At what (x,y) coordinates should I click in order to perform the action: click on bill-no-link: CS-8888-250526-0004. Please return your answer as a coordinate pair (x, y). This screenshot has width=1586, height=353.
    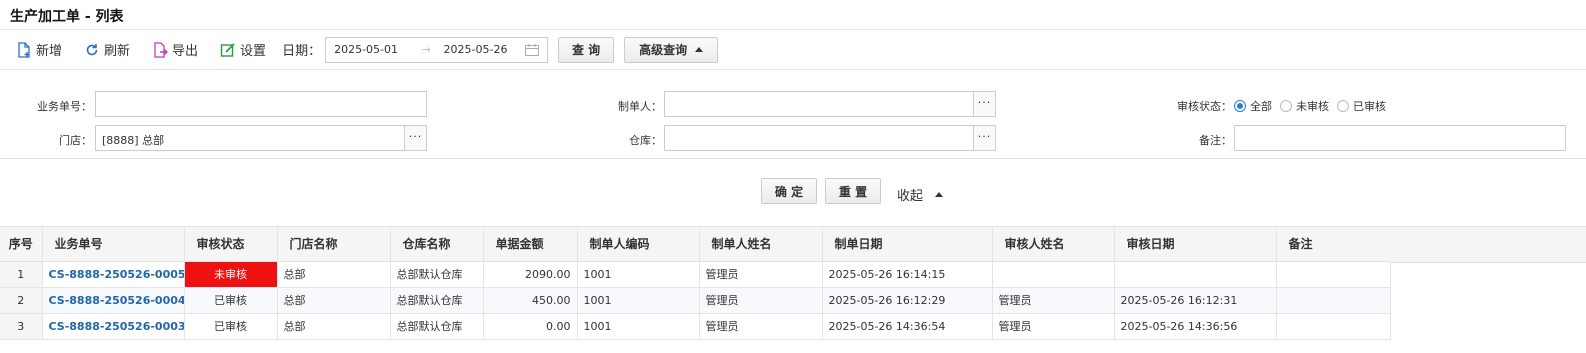
    Looking at the image, I should click on (113, 300).